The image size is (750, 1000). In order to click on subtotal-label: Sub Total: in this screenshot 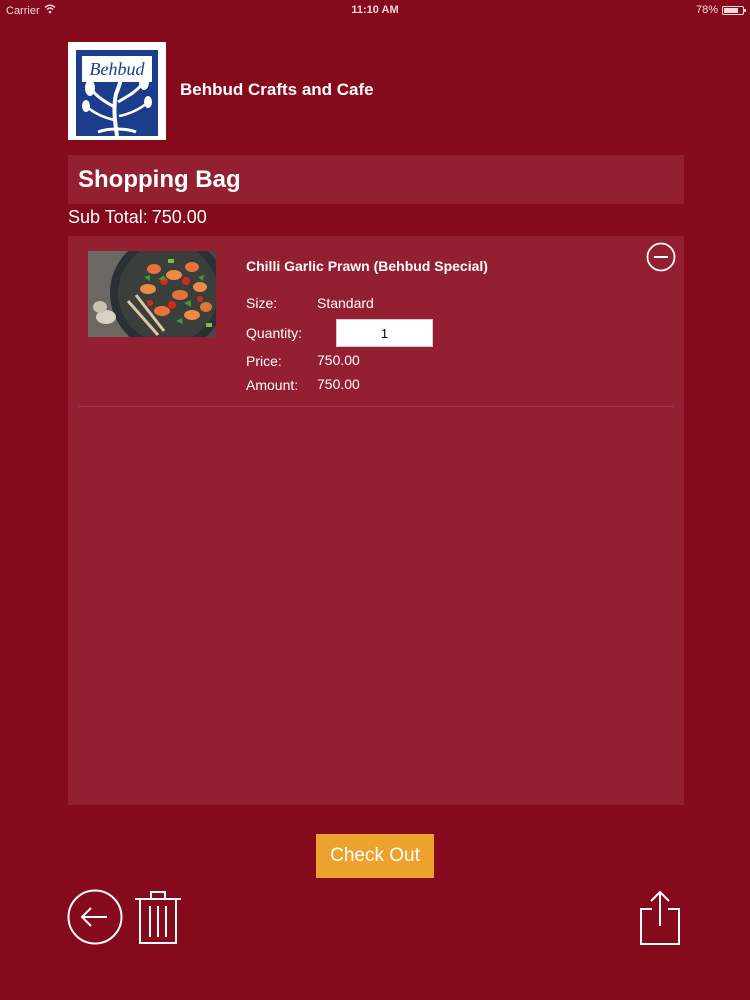, I will do `click(108, 217)`.